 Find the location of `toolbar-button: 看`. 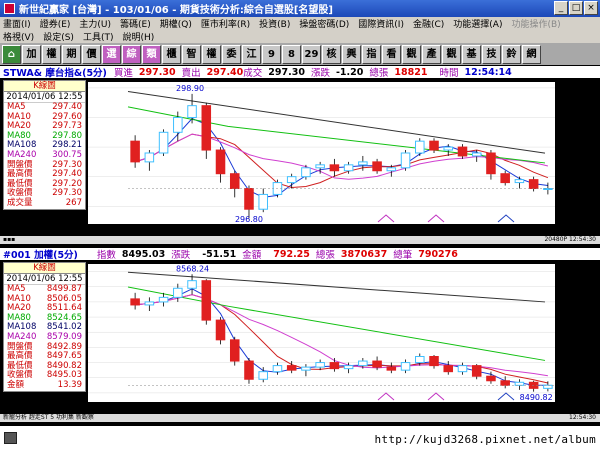

toolbar-button: 看 is located at coordinates (391, 54).